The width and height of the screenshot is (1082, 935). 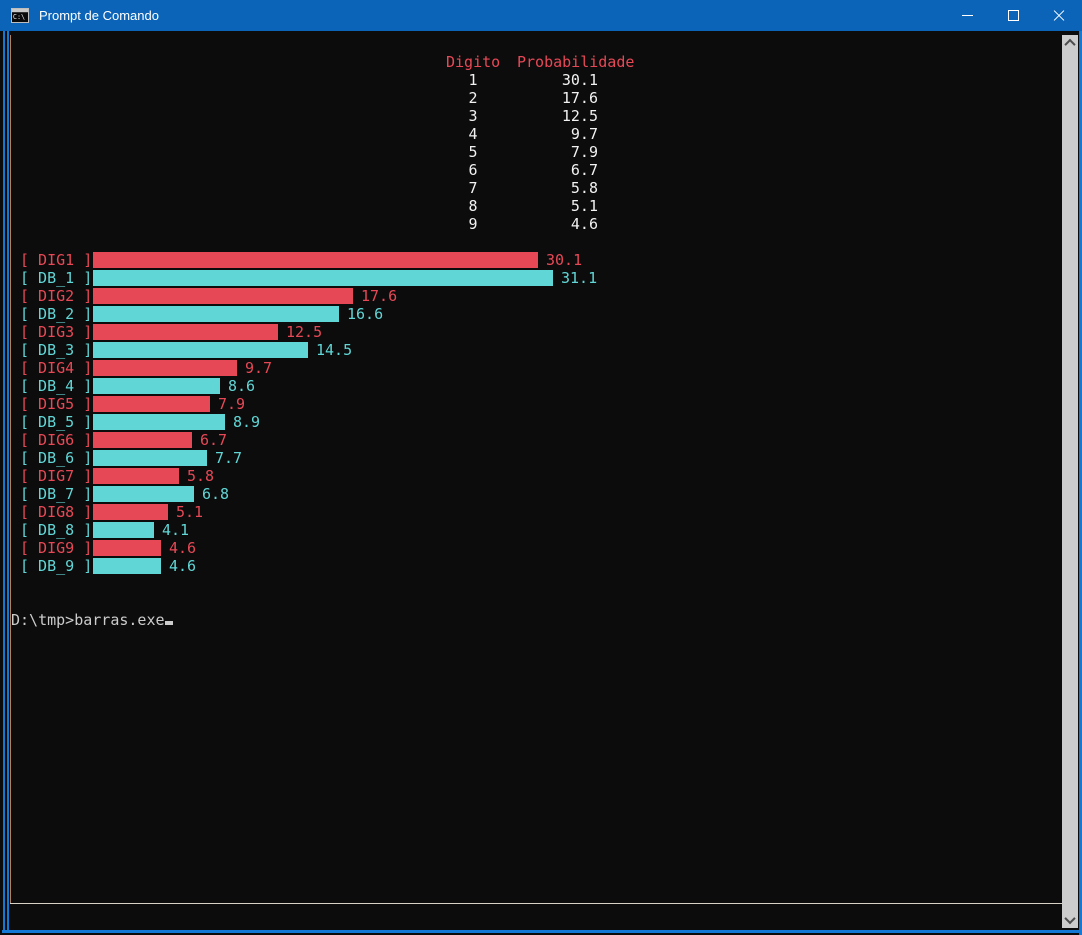 What do you see at coordinates (304, 476) in the screenshot?
I see `bar-row: [ DIG7 ] 5.8` at bounding box center [304, 476].